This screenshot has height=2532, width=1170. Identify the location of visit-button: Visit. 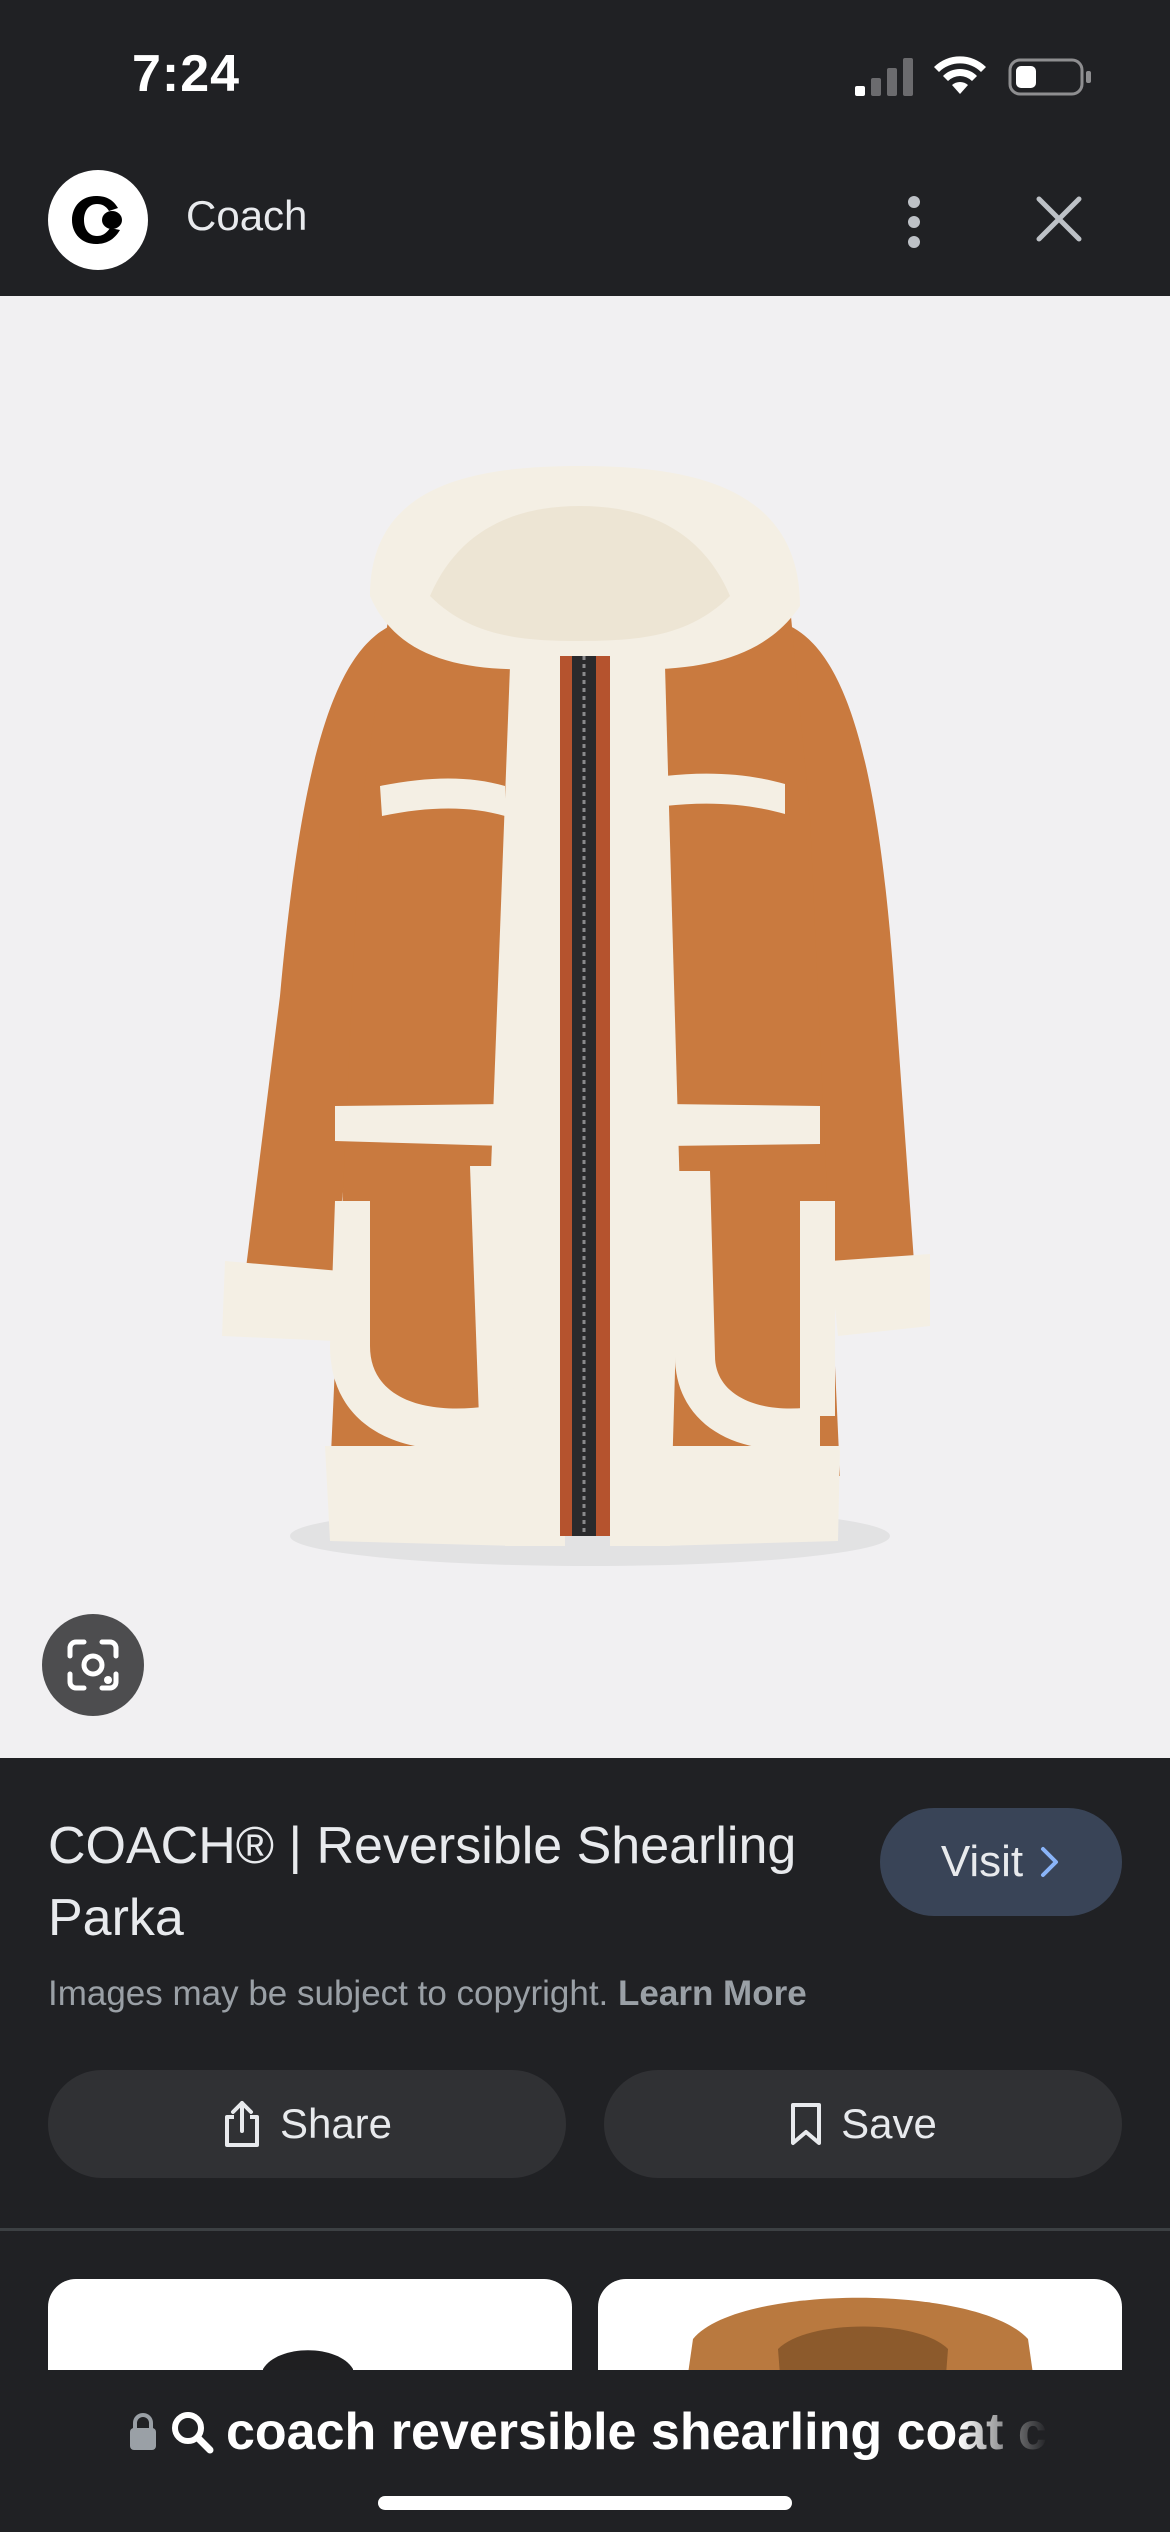
(1001, 1862).